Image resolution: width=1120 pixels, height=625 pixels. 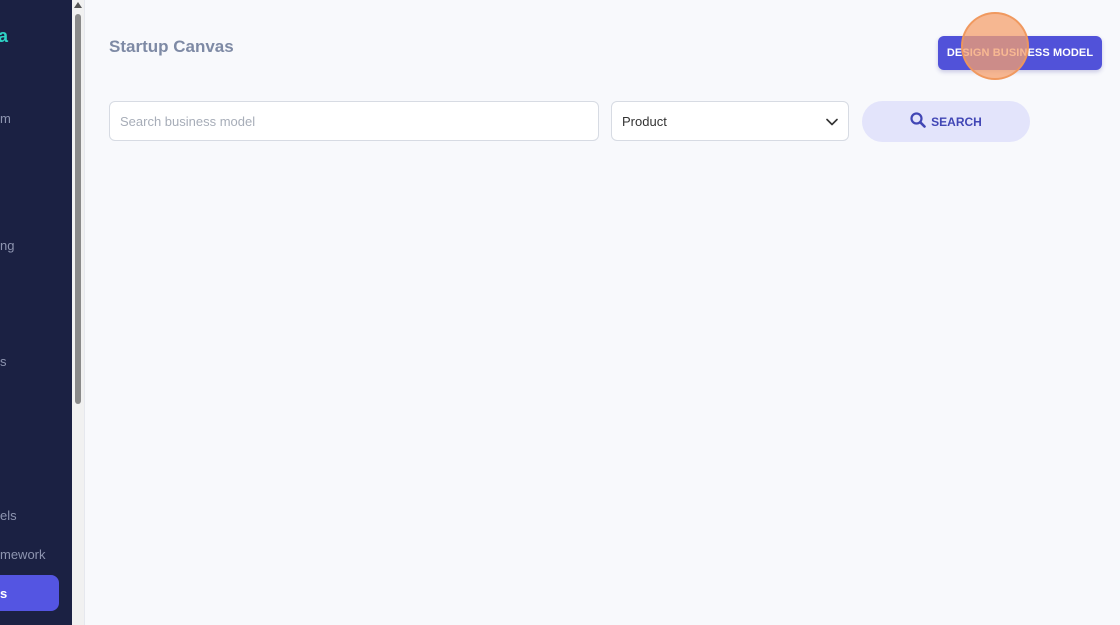 I want to click on scrollbar-thumb, so click(x=78, y=209).